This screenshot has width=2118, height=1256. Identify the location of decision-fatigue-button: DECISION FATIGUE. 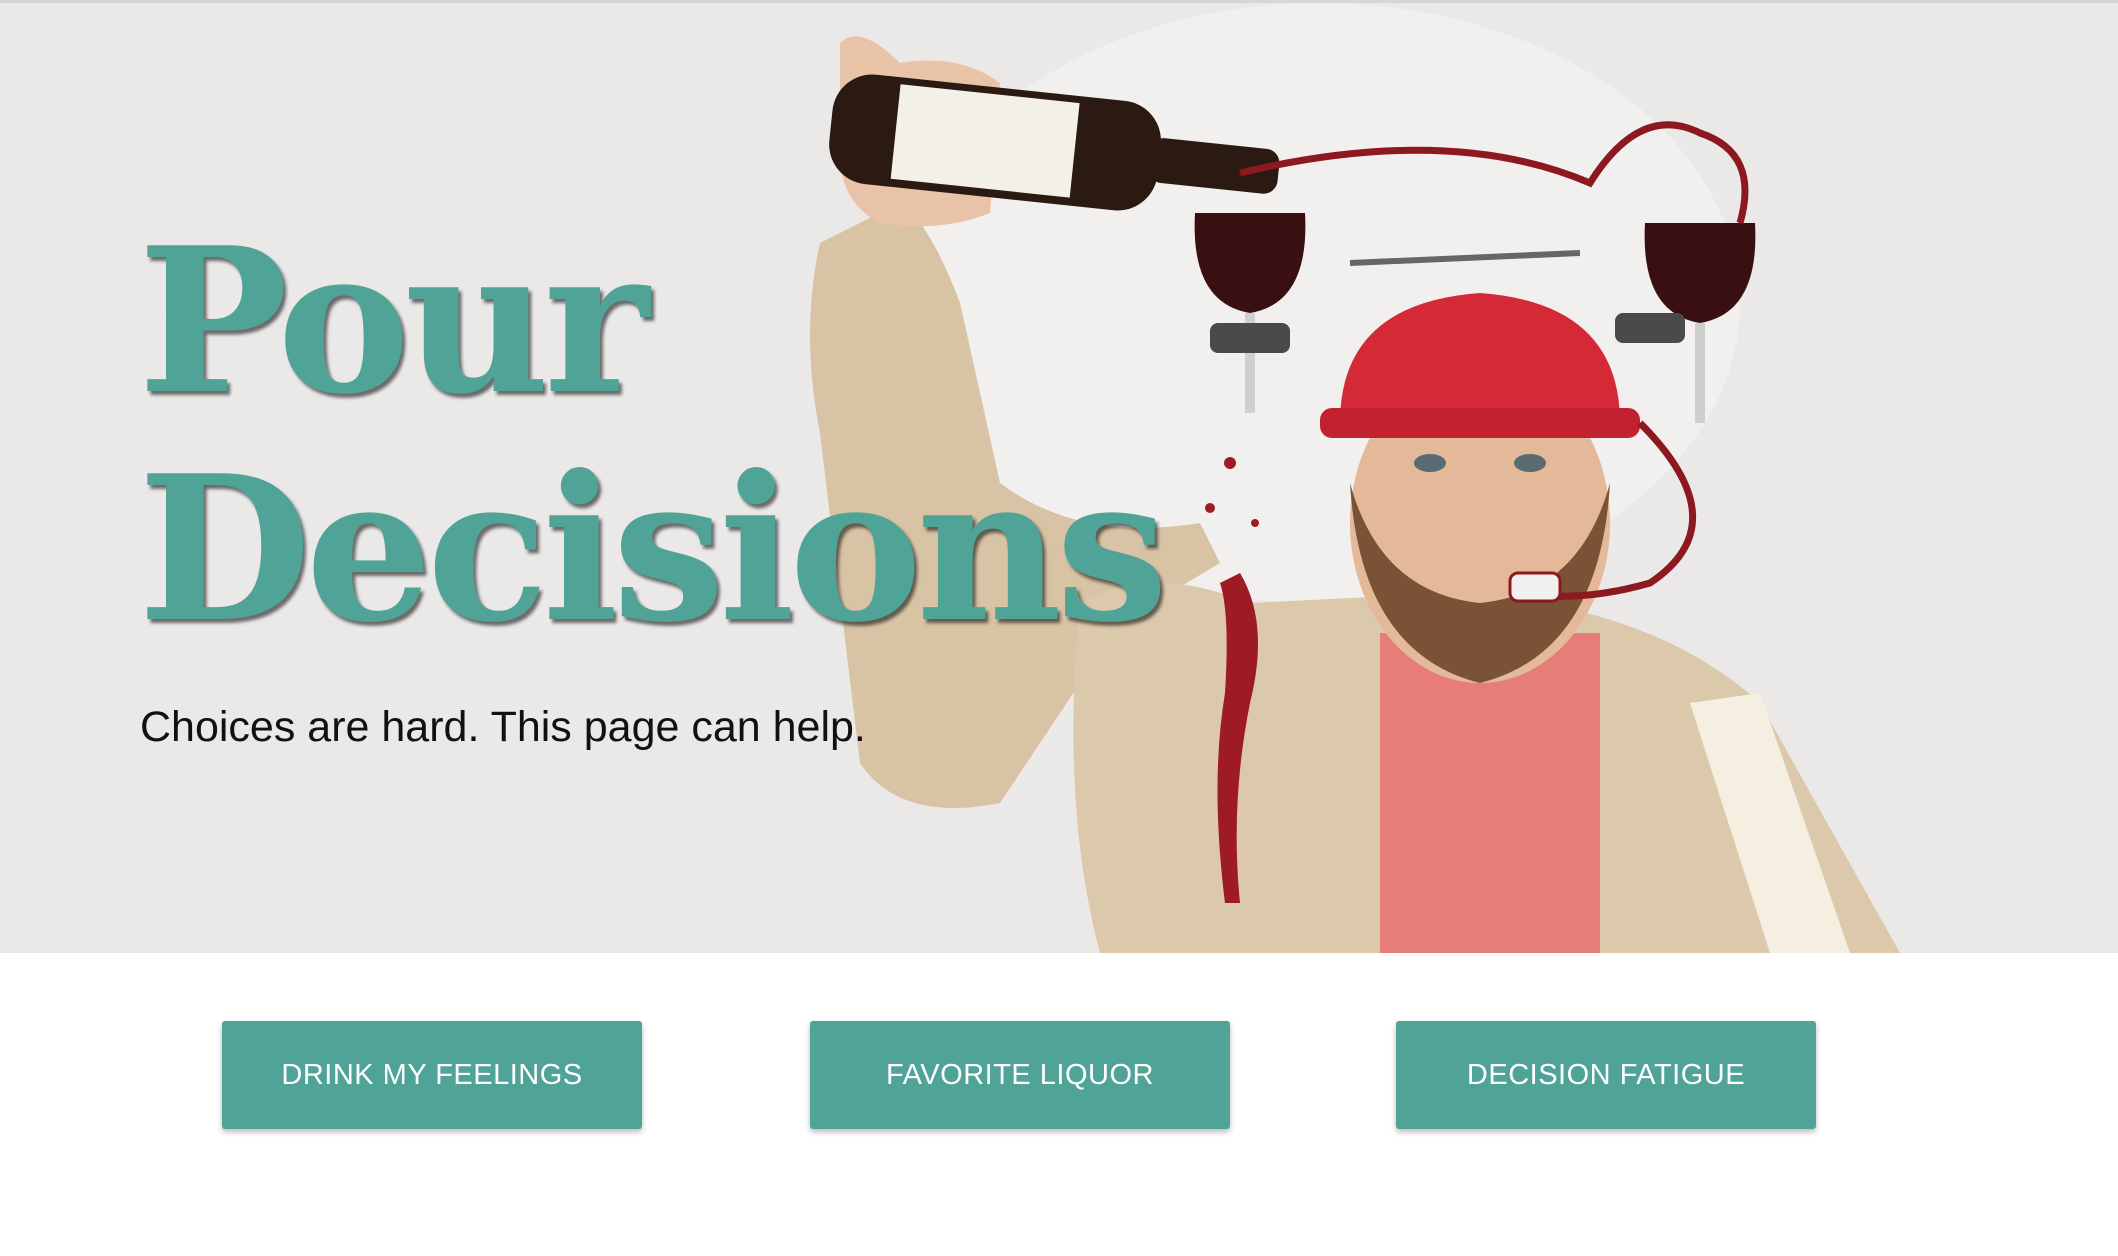
(1606, 1075).